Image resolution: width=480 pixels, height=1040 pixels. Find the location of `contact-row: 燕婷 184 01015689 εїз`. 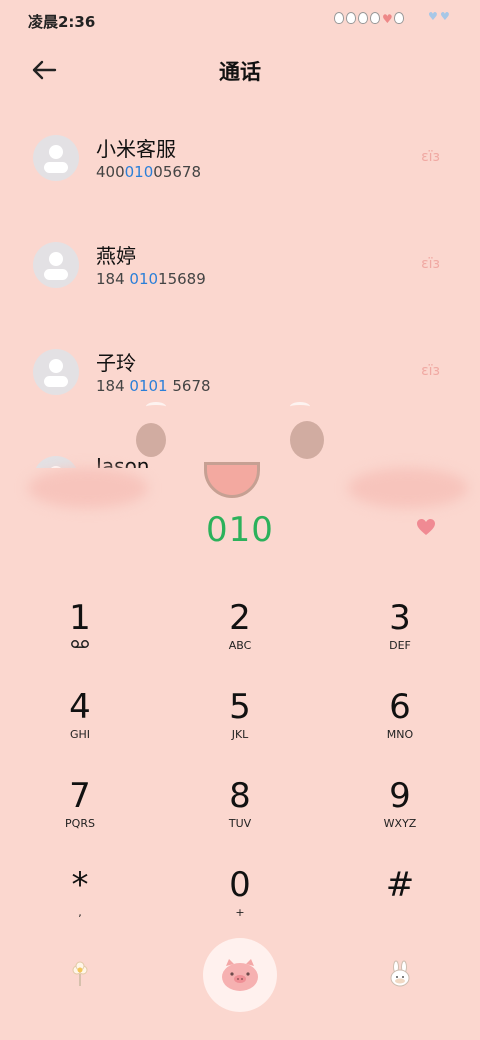

contact-row: 燕婷 184 01015689 εїз is located at coordinates (240, 257).